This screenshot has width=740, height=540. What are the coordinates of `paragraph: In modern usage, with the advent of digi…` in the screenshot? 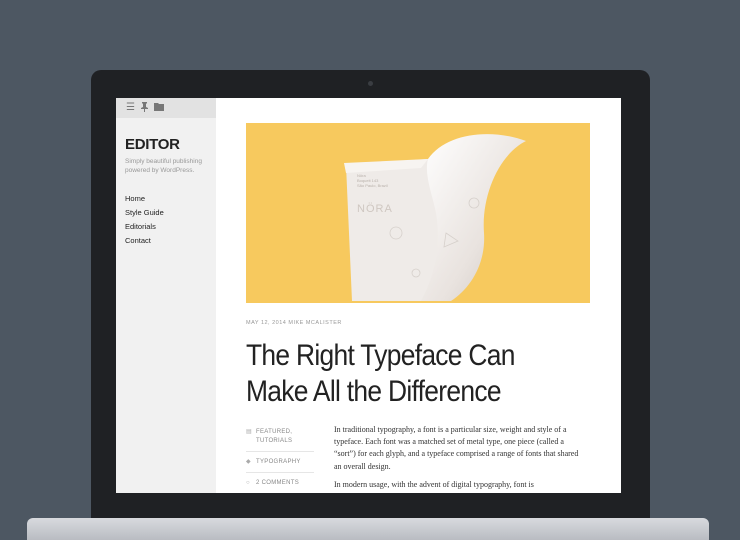 It's located at (434, 484).